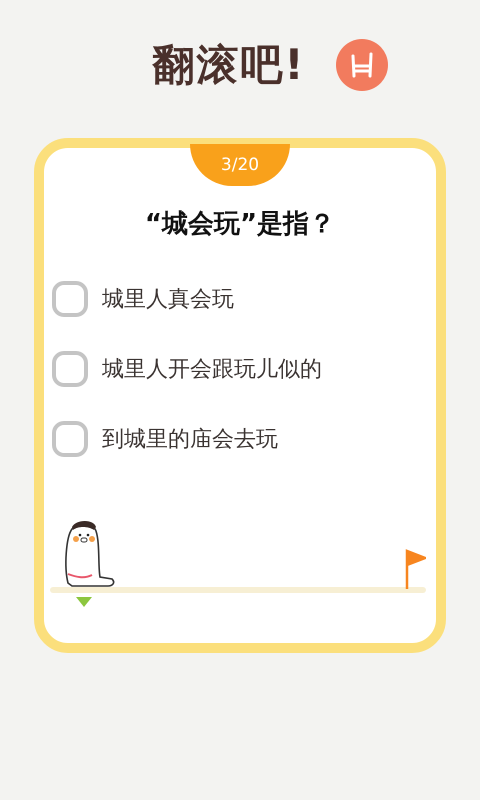 The height and width of the screenshot is (800, 480). I want to click on option-label: 到城里的庙会去玩, so click(190, 439).